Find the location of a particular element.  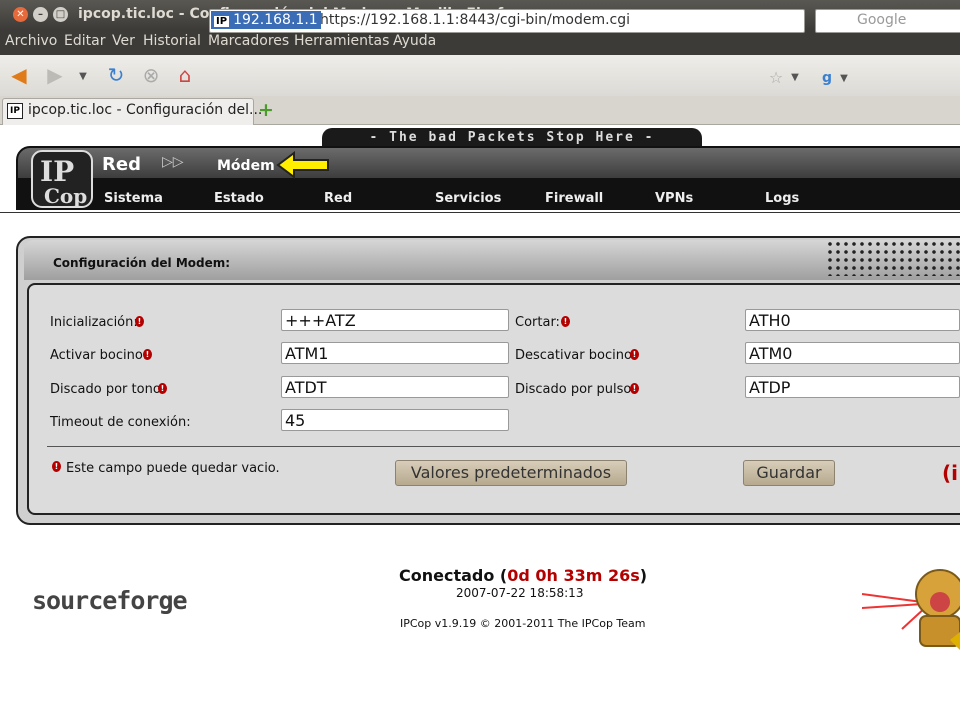

save-button: Guardar is located at coordinates (789, 473).